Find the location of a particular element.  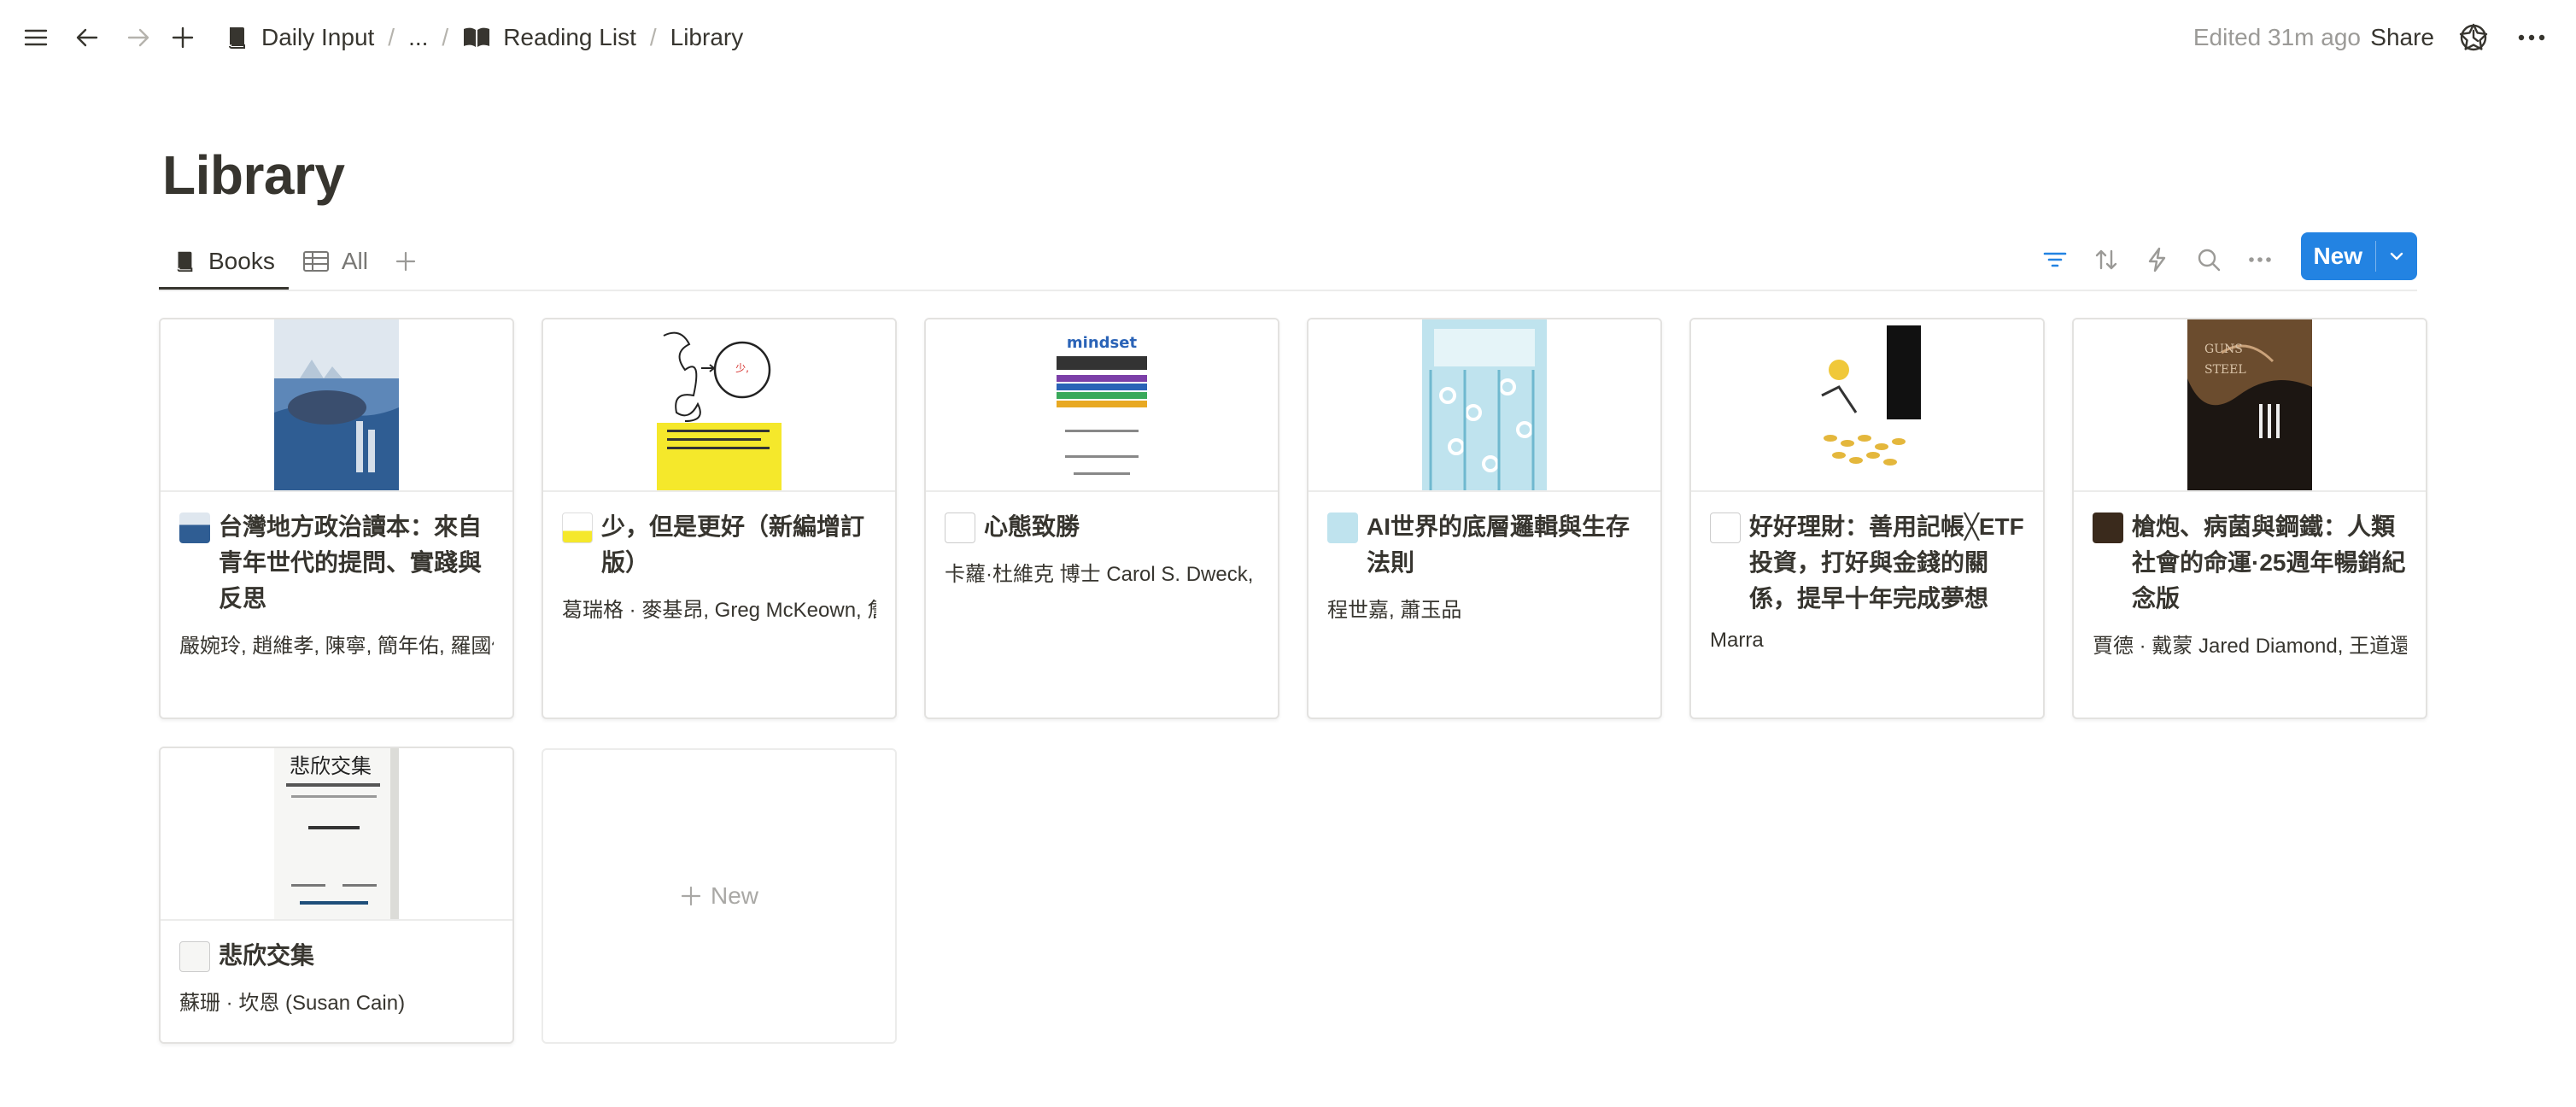

tab-books: Books is located at coordinates (224, 261).